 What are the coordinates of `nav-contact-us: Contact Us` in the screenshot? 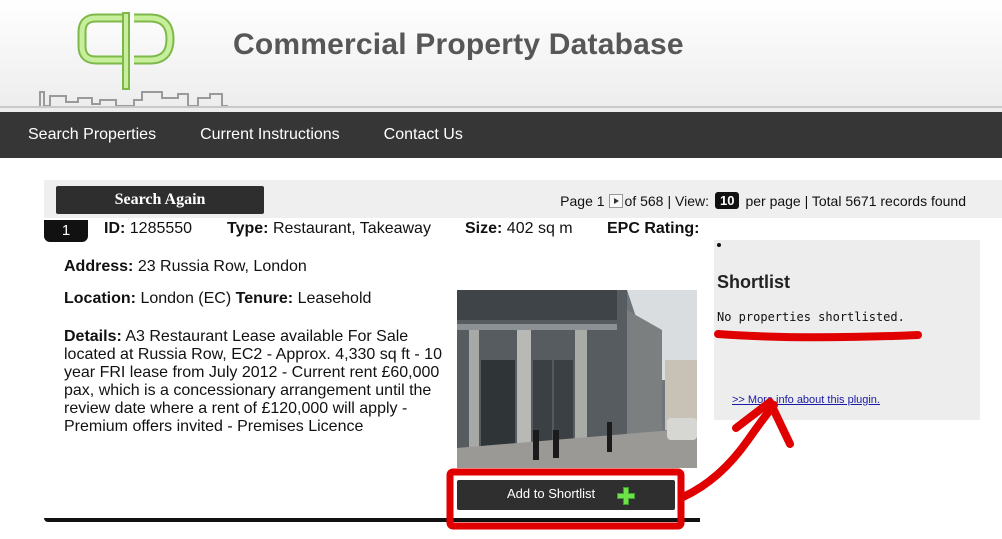 It's located at (423, 135).